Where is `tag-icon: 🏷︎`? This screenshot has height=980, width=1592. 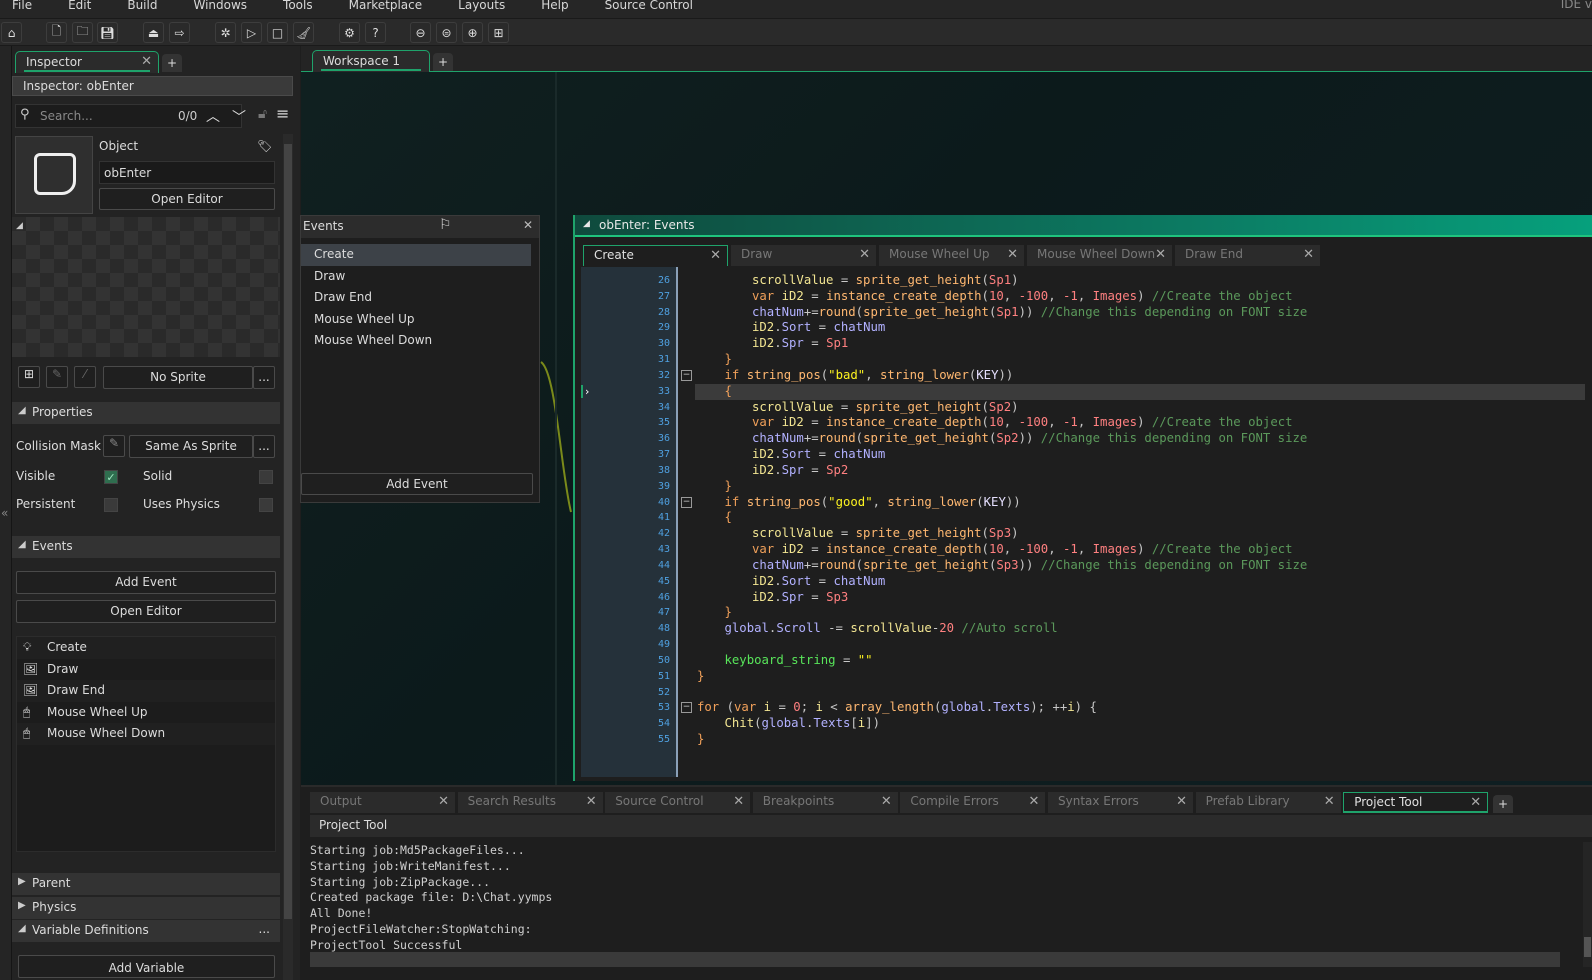 tag-icon: 🏷︎ is located at coordinates (264, 146).